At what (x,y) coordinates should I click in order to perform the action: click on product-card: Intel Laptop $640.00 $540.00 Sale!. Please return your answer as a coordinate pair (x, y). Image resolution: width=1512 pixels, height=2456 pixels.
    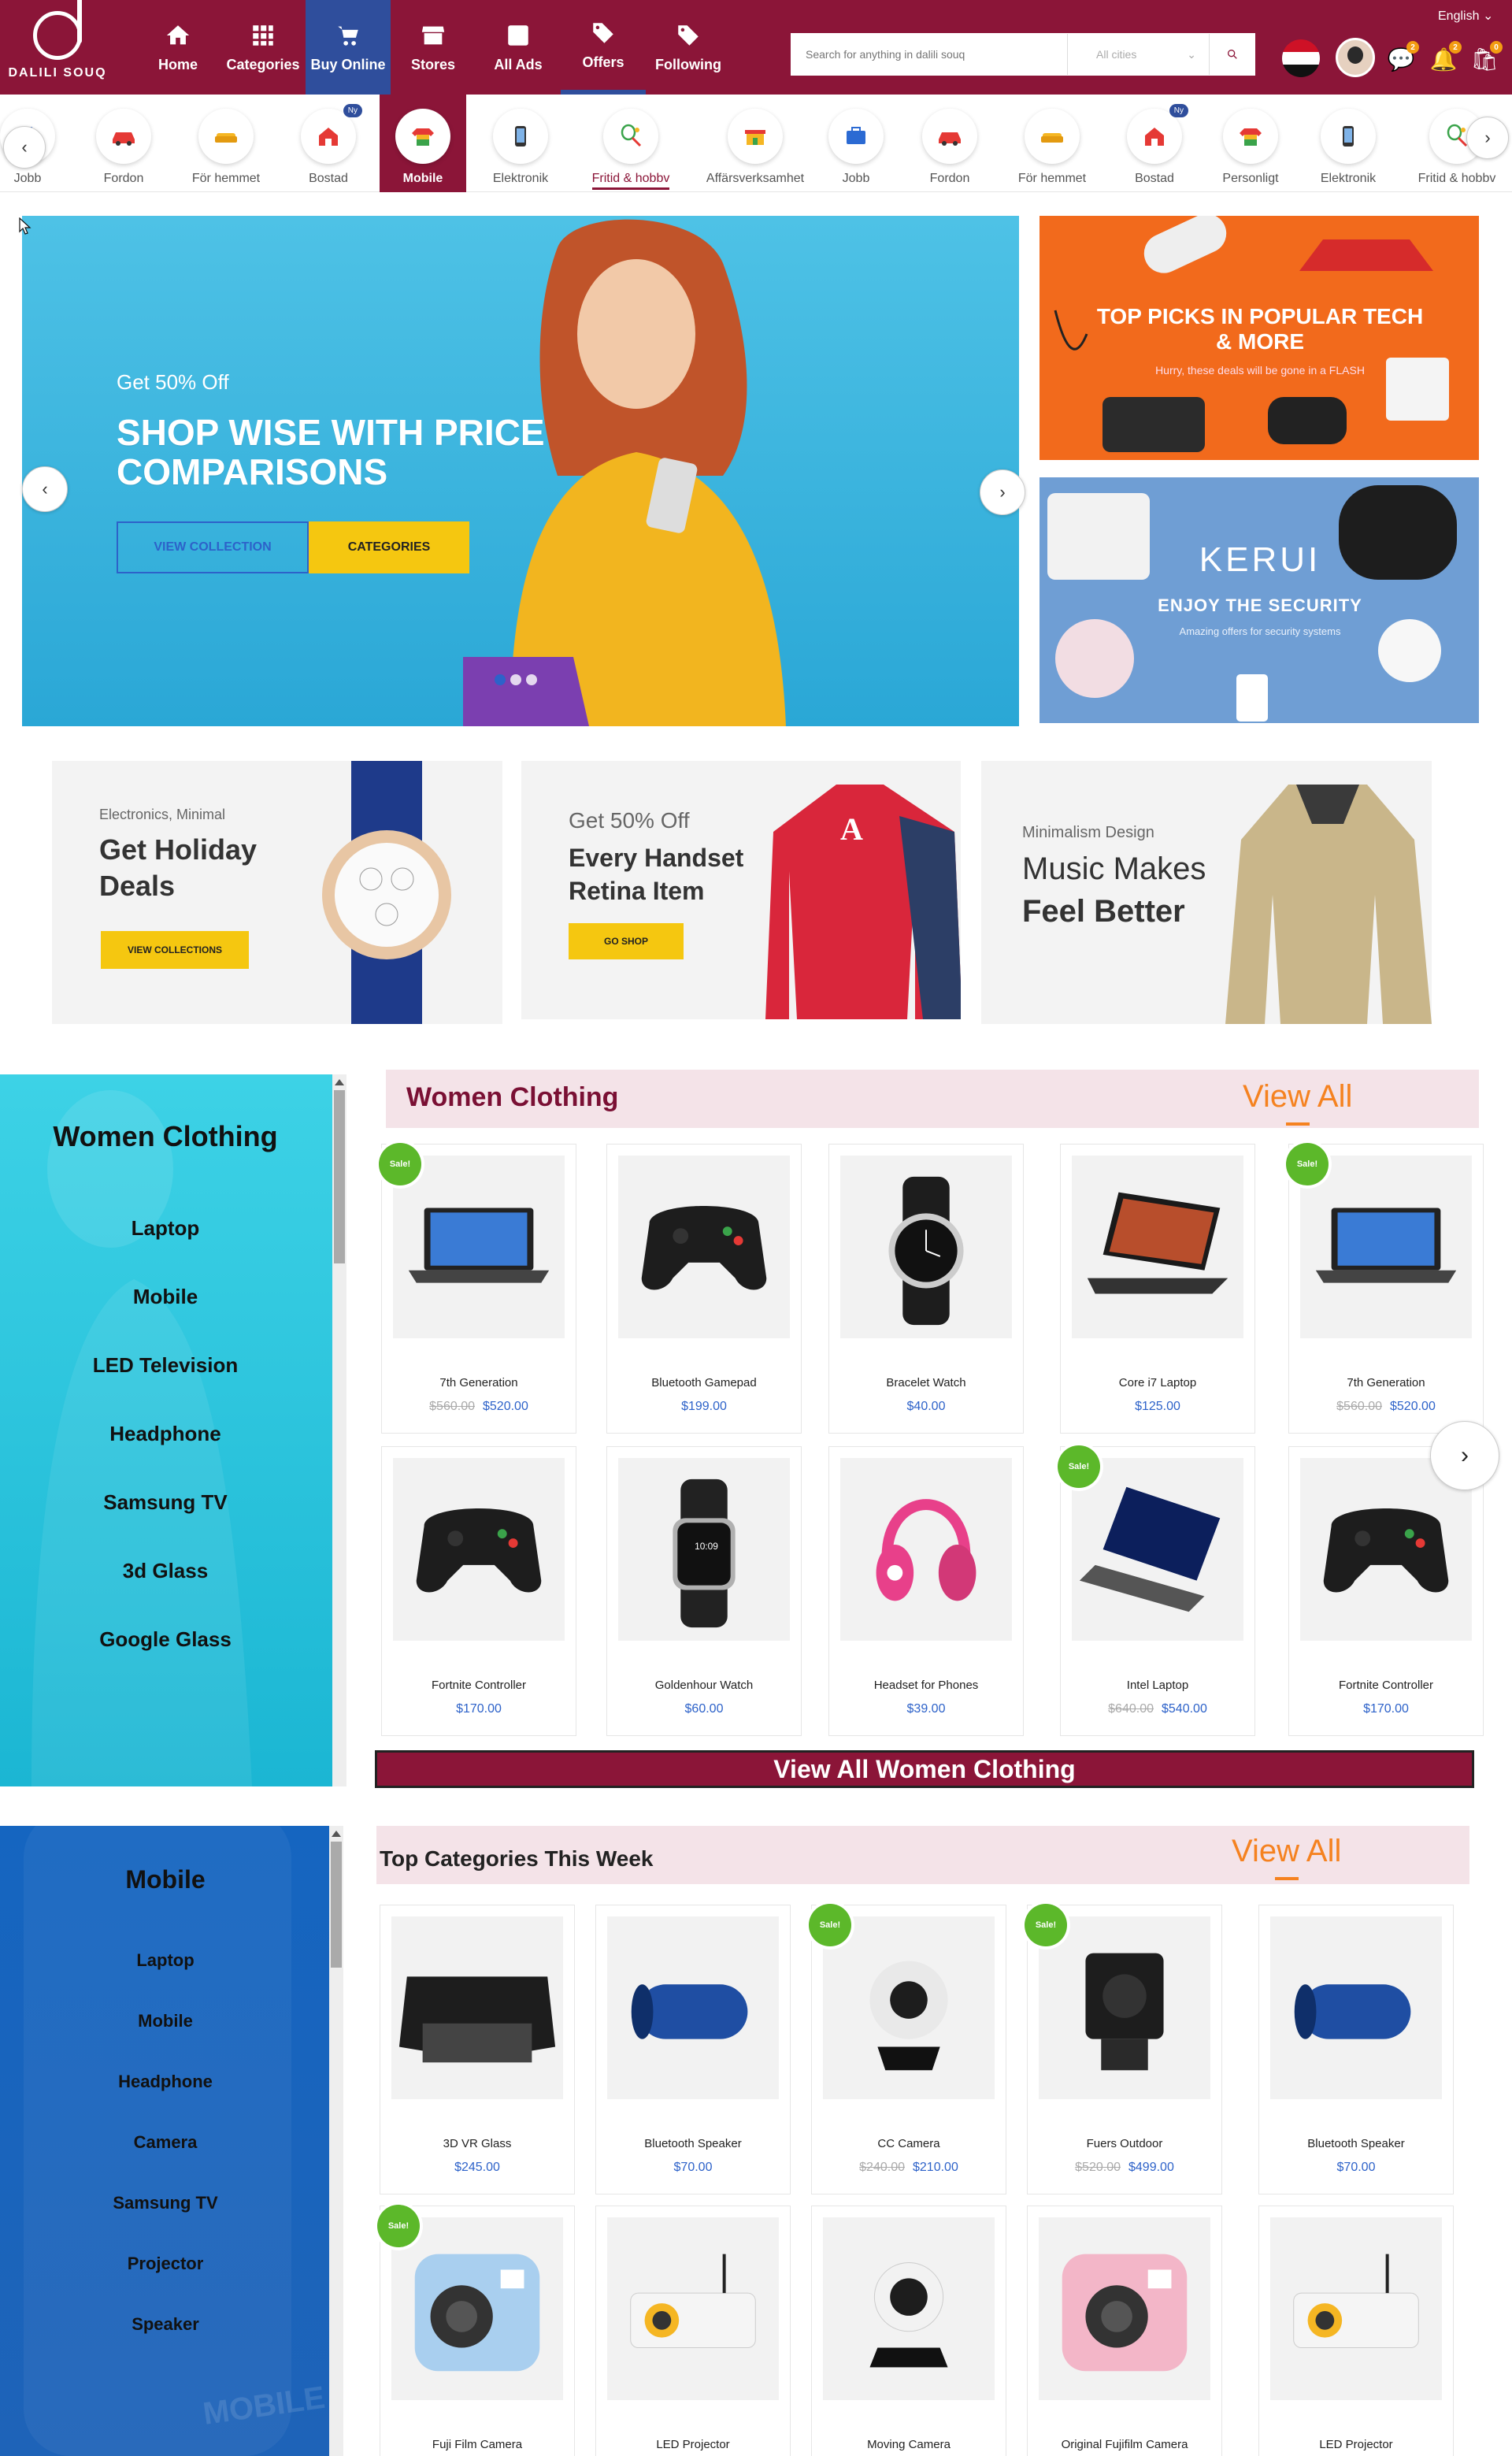
    Looking at the image, I should click on (1156, 1590).